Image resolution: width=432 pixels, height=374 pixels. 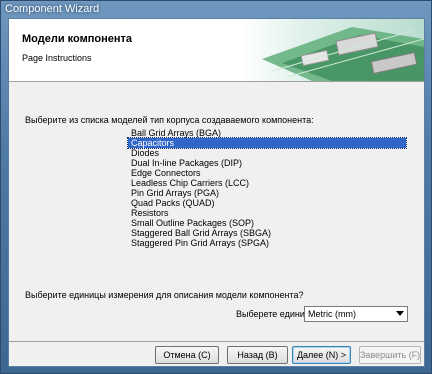 I want to click on page-title: Модели компонента, so click(x=77, y=39).